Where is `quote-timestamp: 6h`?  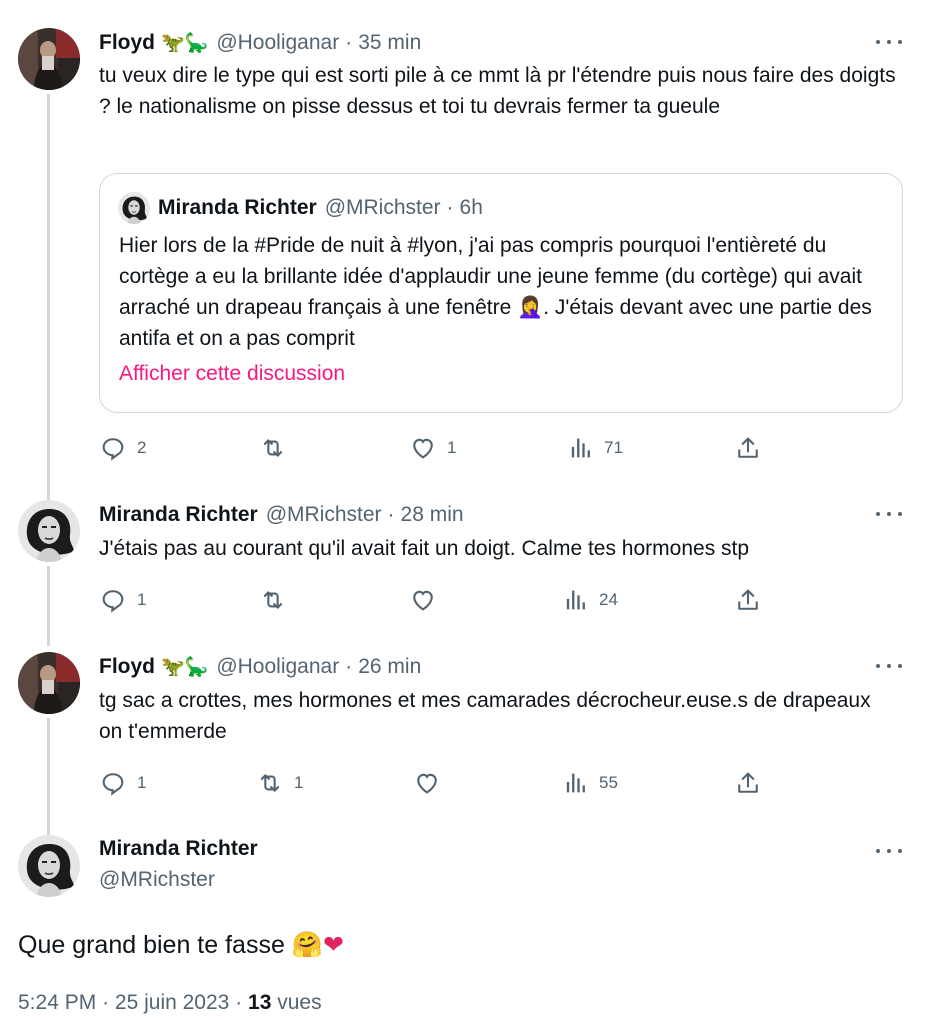
quote-timestamp: 6h is located at coordinates (471, 207).